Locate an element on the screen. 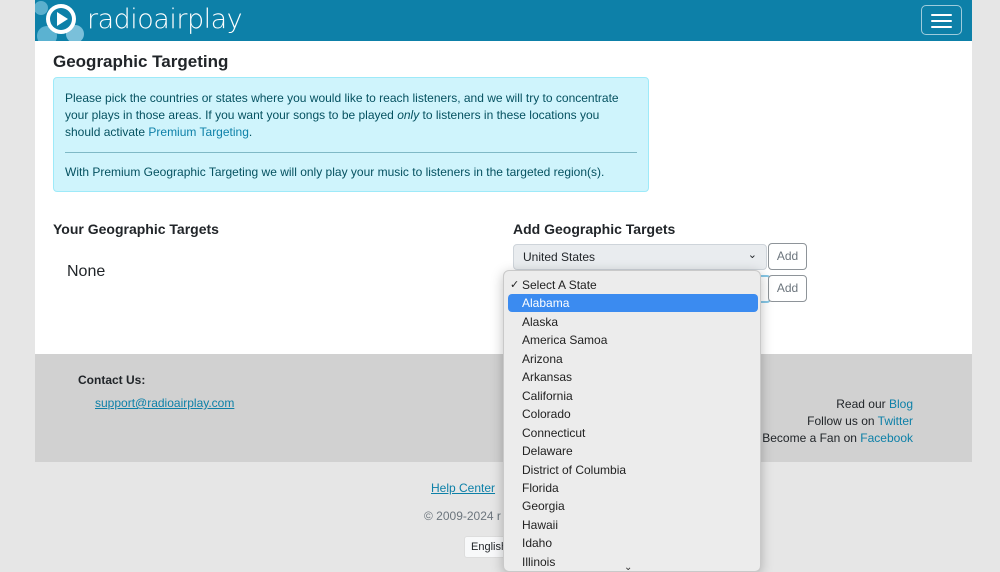  state-option: Illinois is located at coordinates (633, 562).